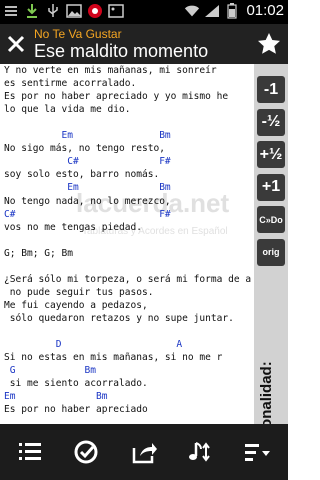 Image resolution: width=320 pixels, height=480 pixels. Describe the element at coordinates (271, 89) in the screenshot. I see `transpose-down-1-button: -1` at that location.